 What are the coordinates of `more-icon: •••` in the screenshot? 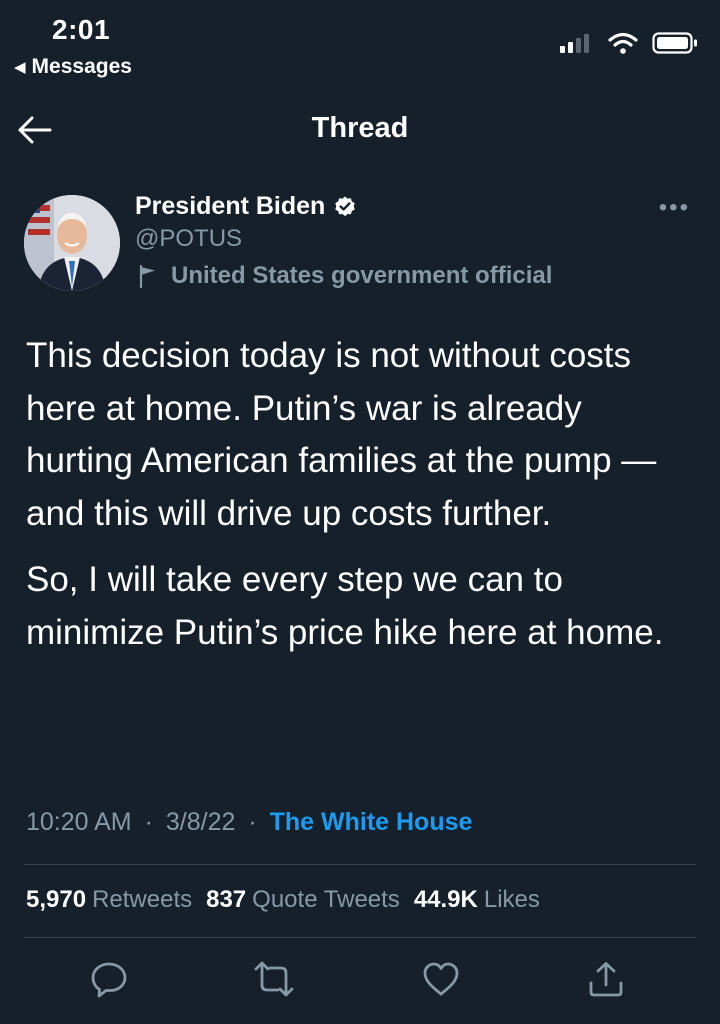 It's located at (674, 207).